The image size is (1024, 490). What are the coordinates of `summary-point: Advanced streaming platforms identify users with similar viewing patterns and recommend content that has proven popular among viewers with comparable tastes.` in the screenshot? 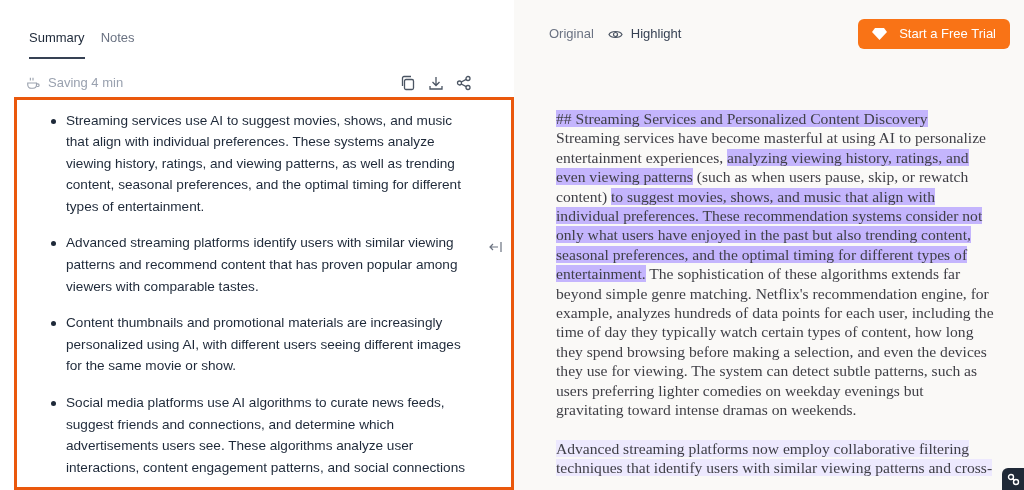 It's located at (262, 265).